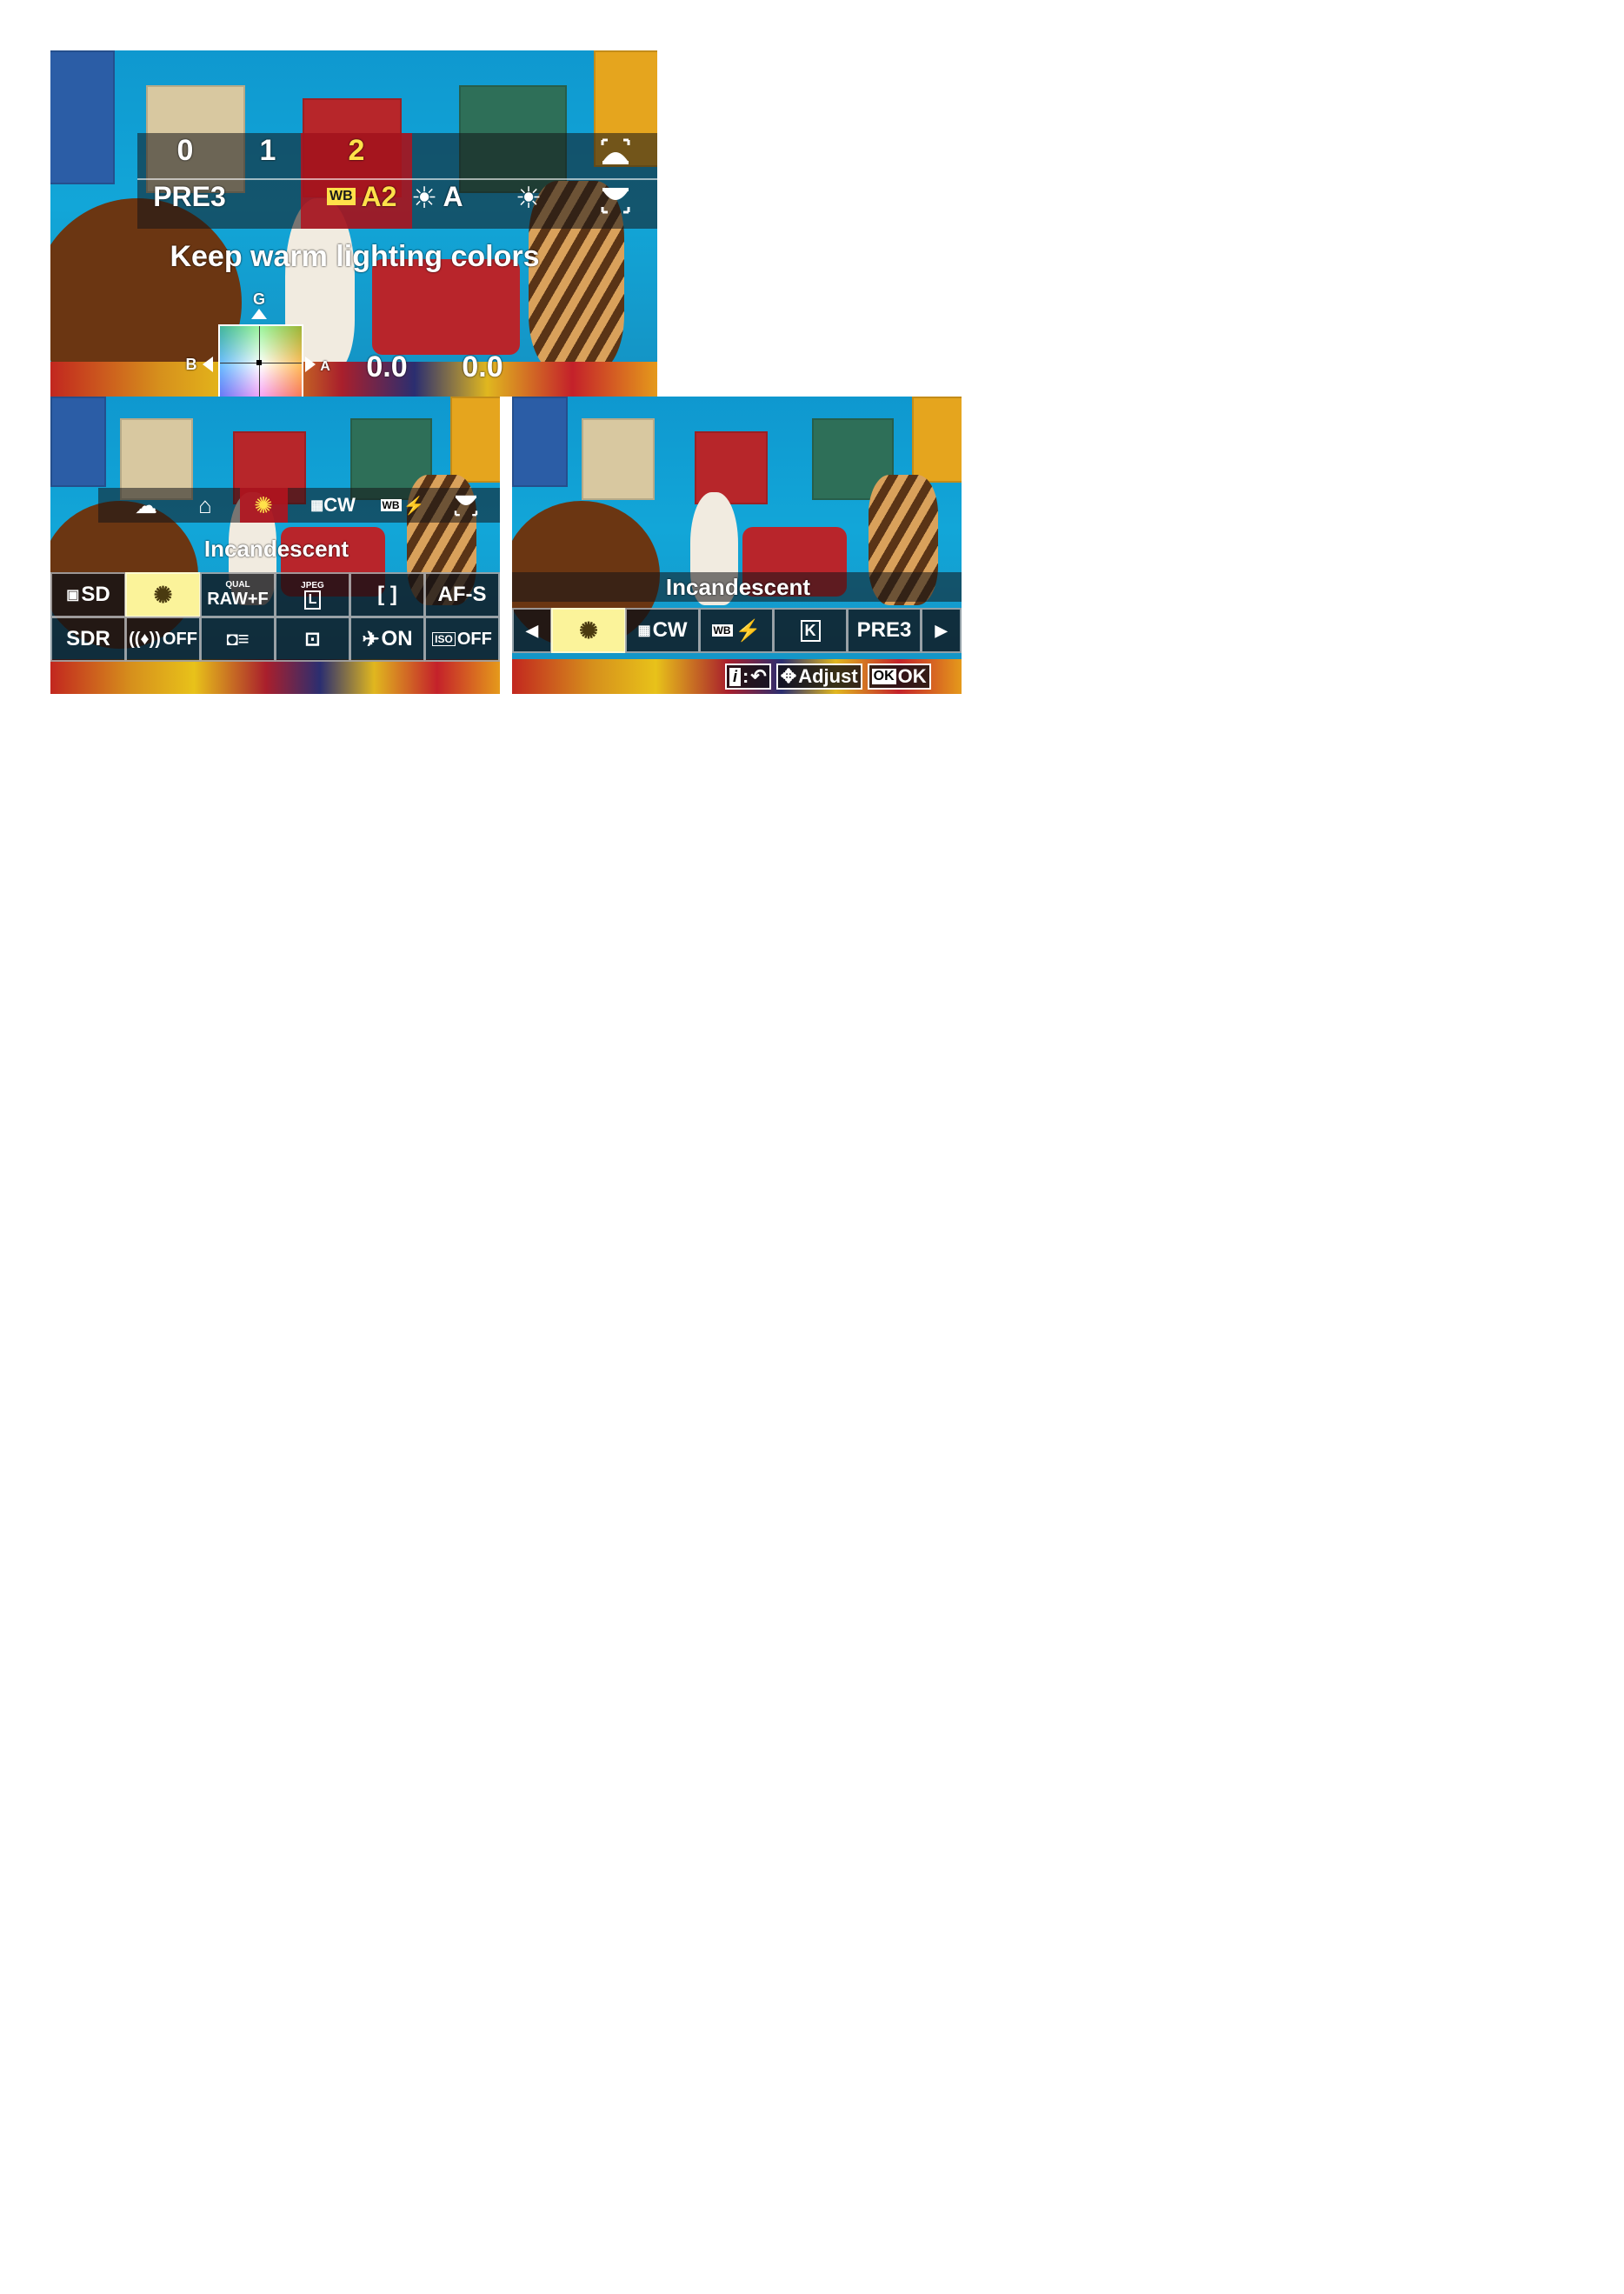 The image size is (1624, 2294). Describe the element at coordinates (163, 639) in the screenshot. I see `vibration-reduction-cell: ((♦)) OFF` at that location.